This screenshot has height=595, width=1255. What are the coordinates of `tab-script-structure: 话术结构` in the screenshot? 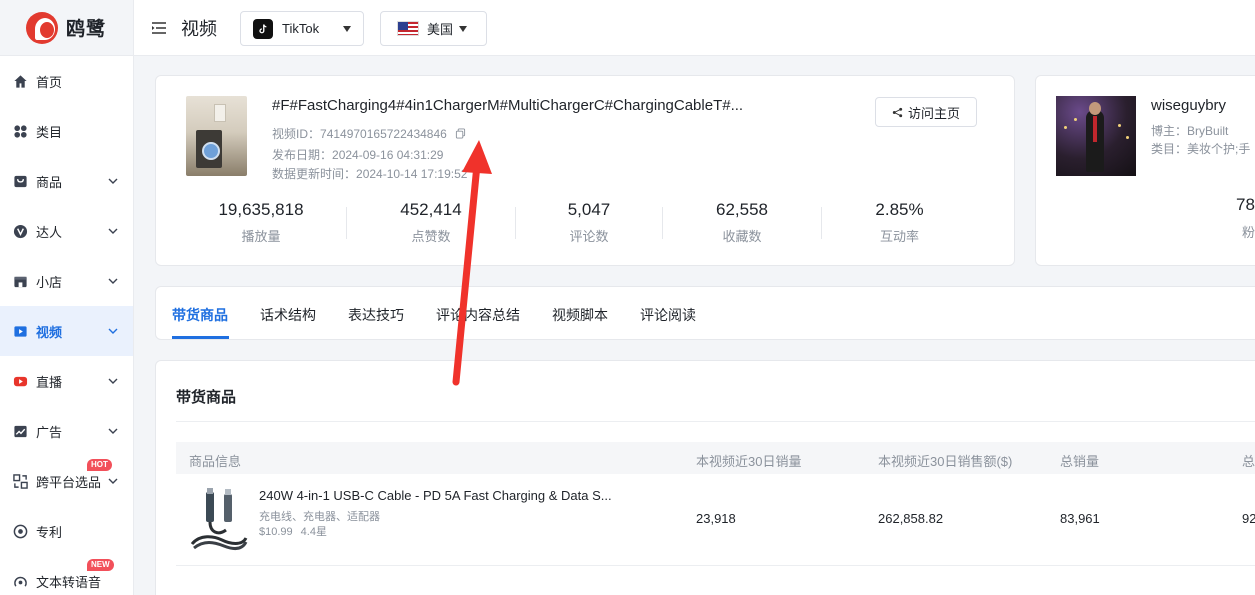 It's located at (288, 315).